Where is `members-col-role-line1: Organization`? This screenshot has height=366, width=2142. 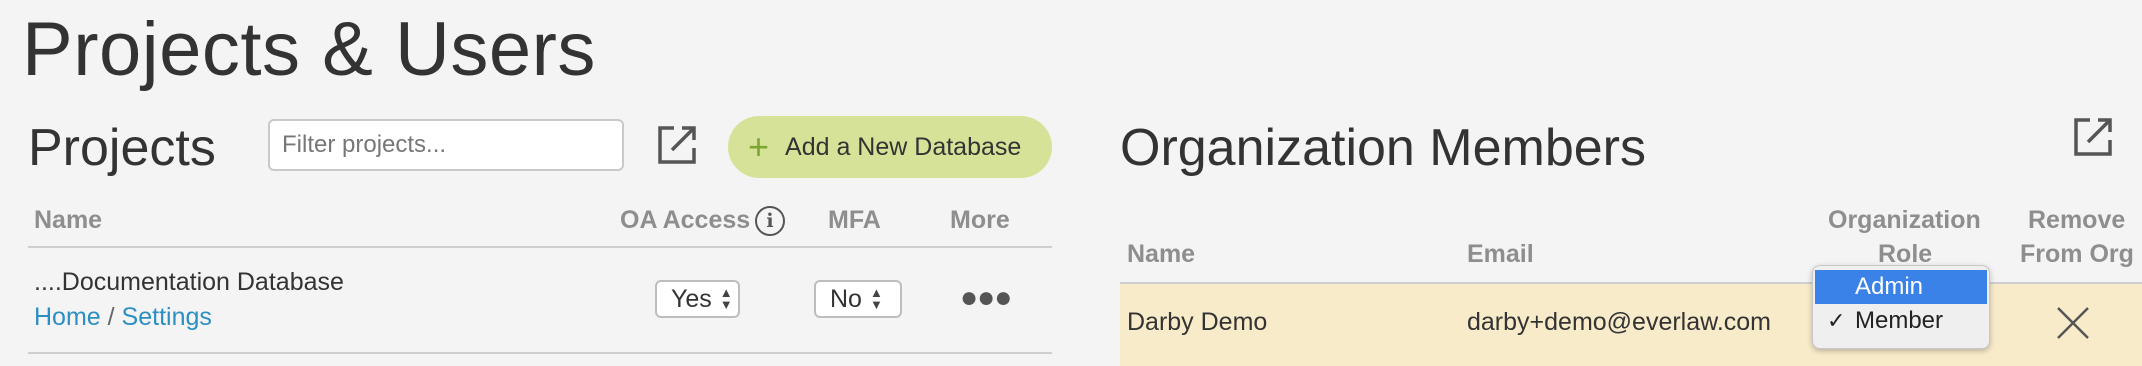 members-col-role-line1: Organization is located at coordinates (1904, 220).